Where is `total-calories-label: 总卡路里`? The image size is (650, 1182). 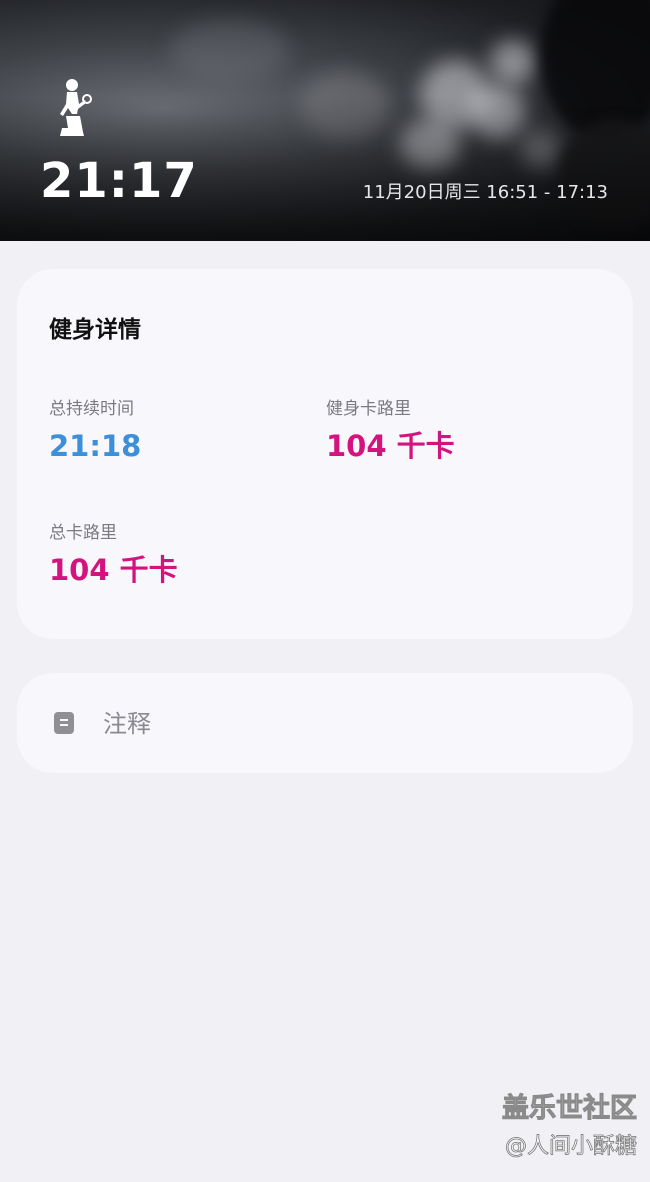
total-calories-label: 总卡路里 is located at coordinates (83, 533).